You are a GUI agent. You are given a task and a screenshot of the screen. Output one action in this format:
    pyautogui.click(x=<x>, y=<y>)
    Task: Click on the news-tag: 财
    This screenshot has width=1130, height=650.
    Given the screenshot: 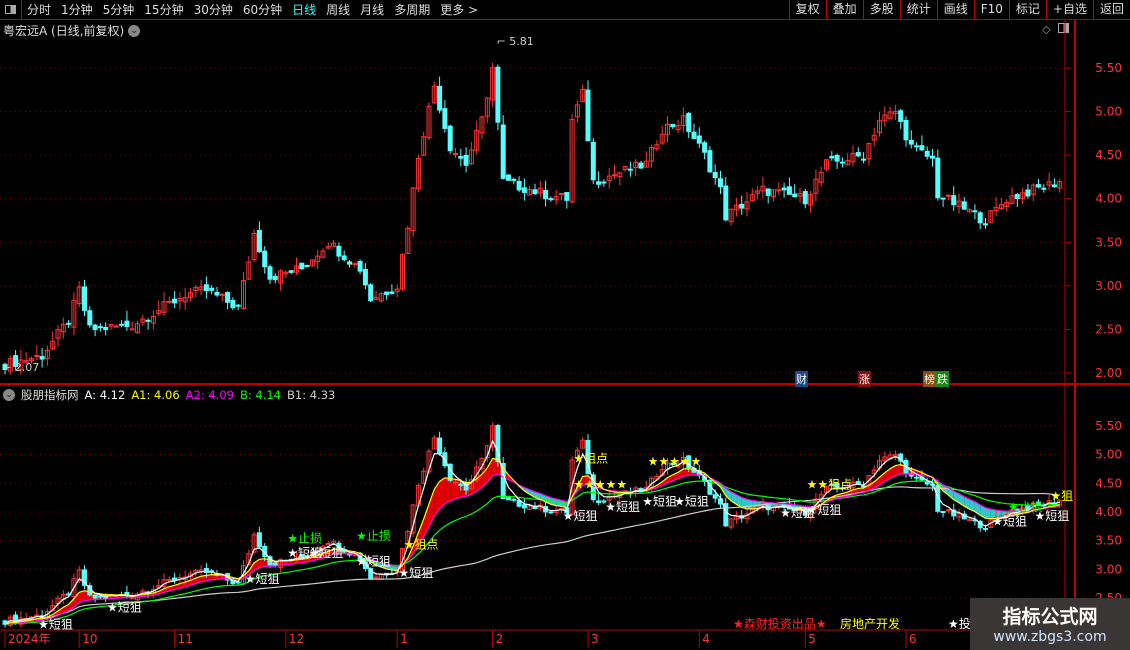 What is the action you would take?
    pyautogui.click(x=801, y=379)
    